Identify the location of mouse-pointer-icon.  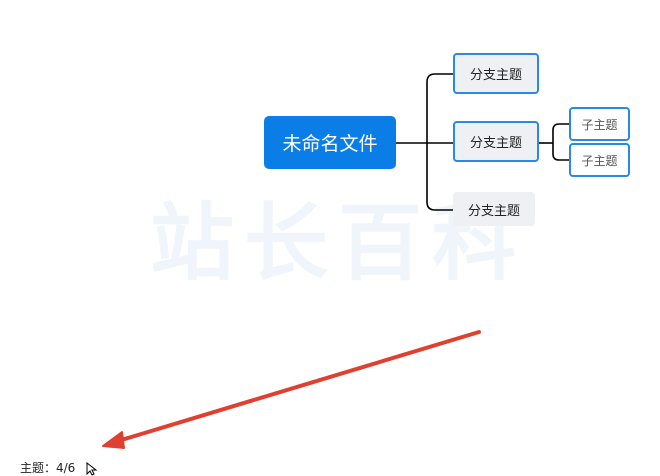
(92, 469).